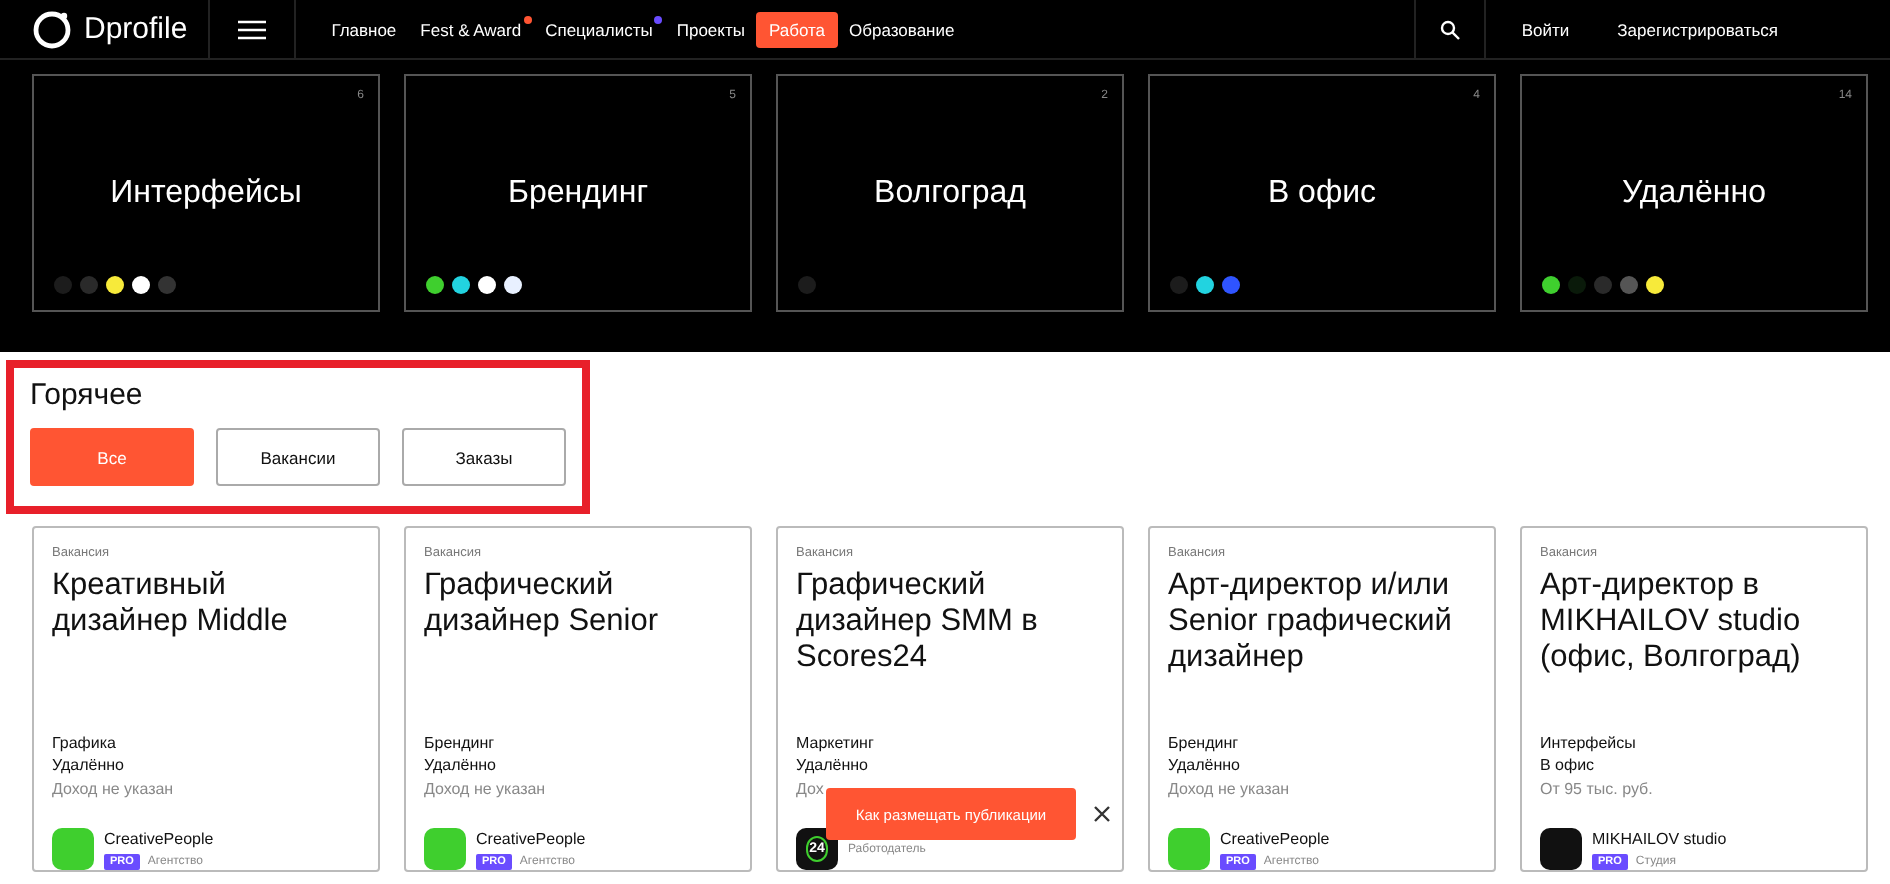  Describe the element at coordinates (1694, 193) in the screenshot. I see `category-title: Удалённо` at that location.